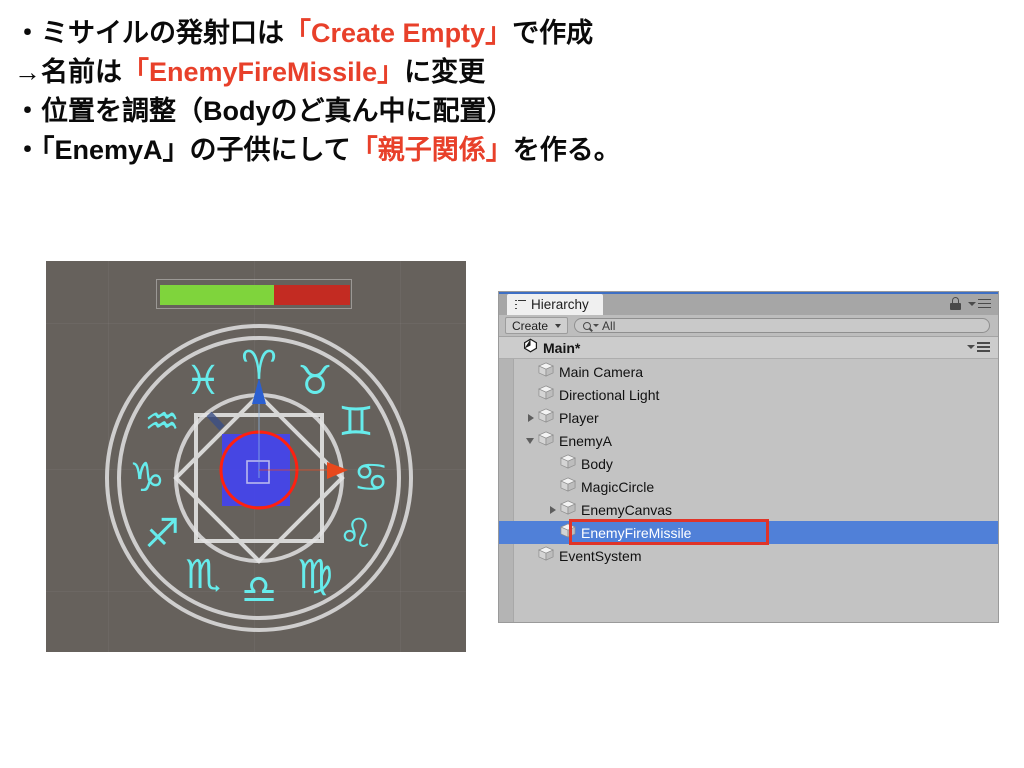 The height and width of the screenshot is (768, 1024). Describe the element at coordinates (748, 417) in the screenshot. I see `hierarchy-row: Player` at that location.